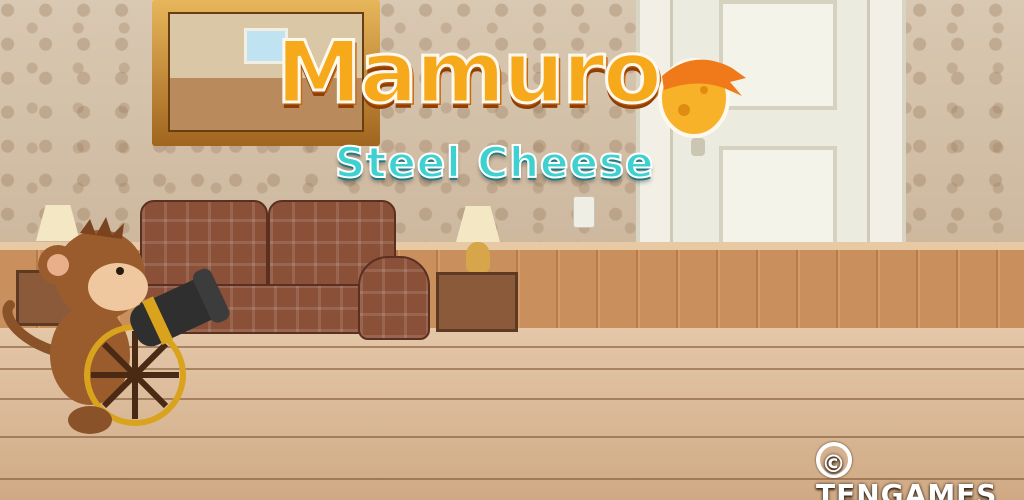 This screenshot has height=500, width=1024. What do you see at coordinates (920, 471) in the screenshot?
I see `copyright-notice: ©TENGAMES` at bounding box center [920, 471].